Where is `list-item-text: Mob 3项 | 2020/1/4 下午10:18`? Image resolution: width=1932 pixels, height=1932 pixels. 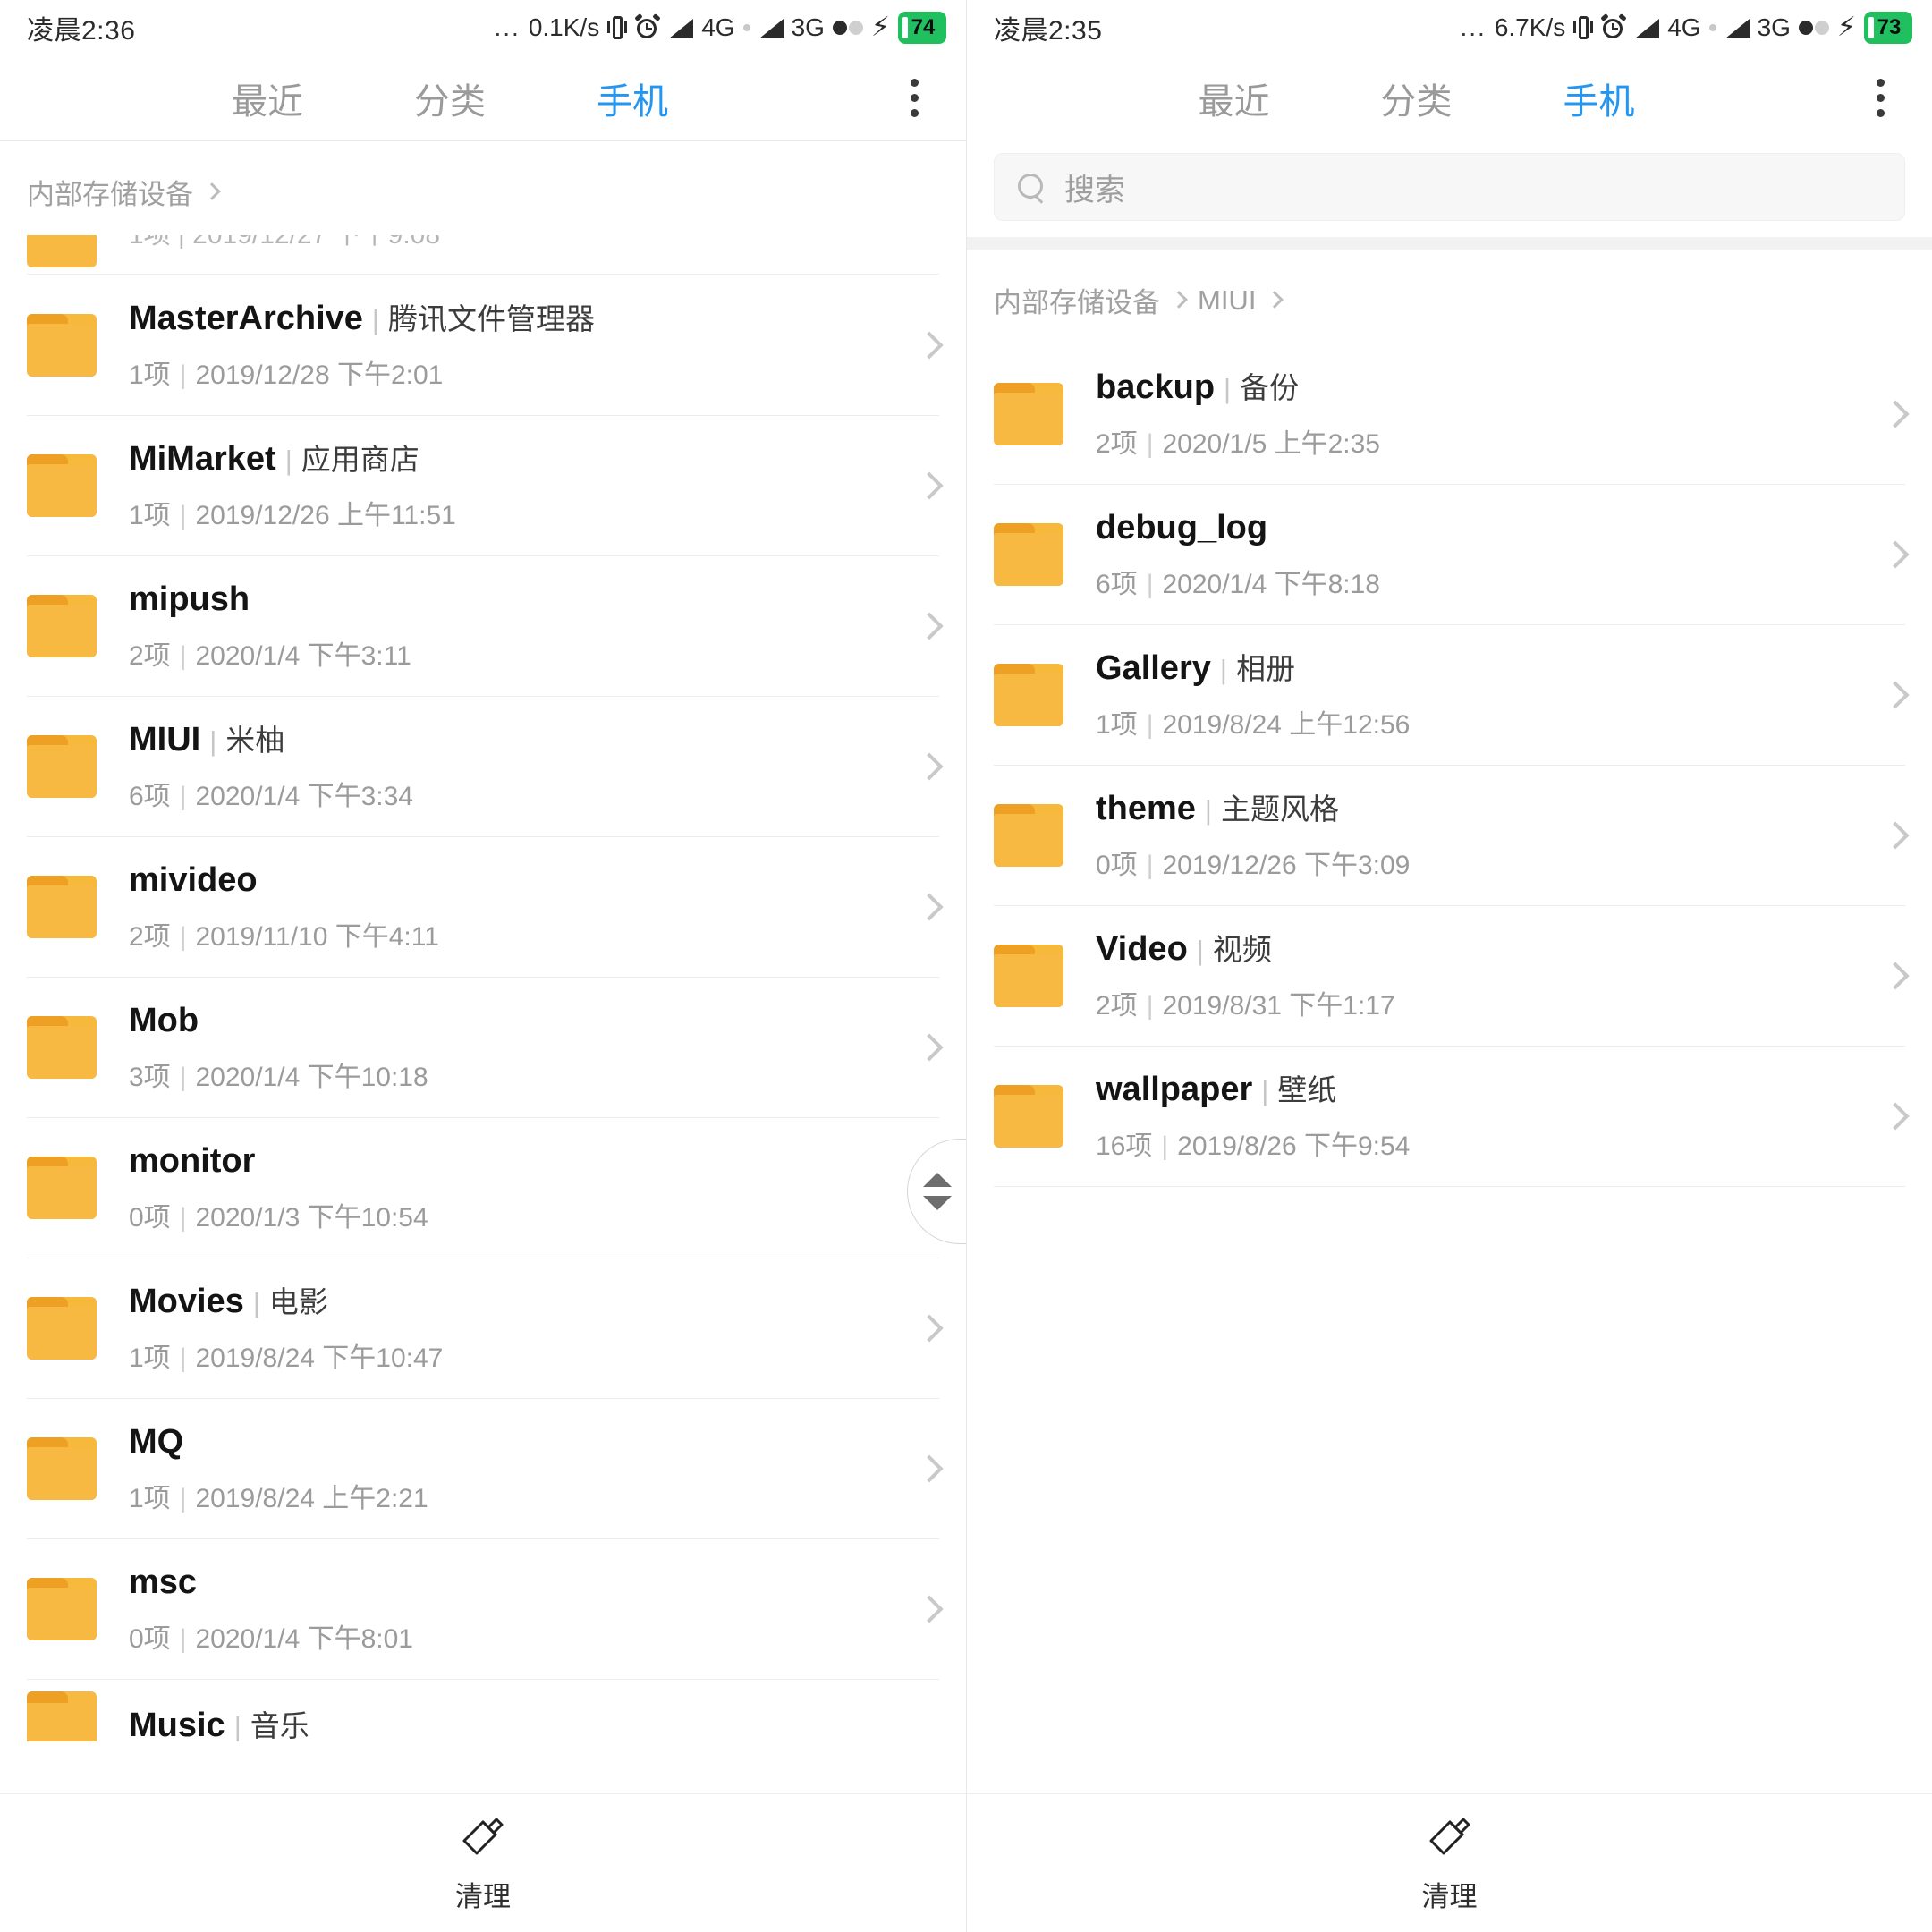
list-item-text: Mob 3项 | 2020/1/4 下午10:18 is located at coordinates (517, 1047).